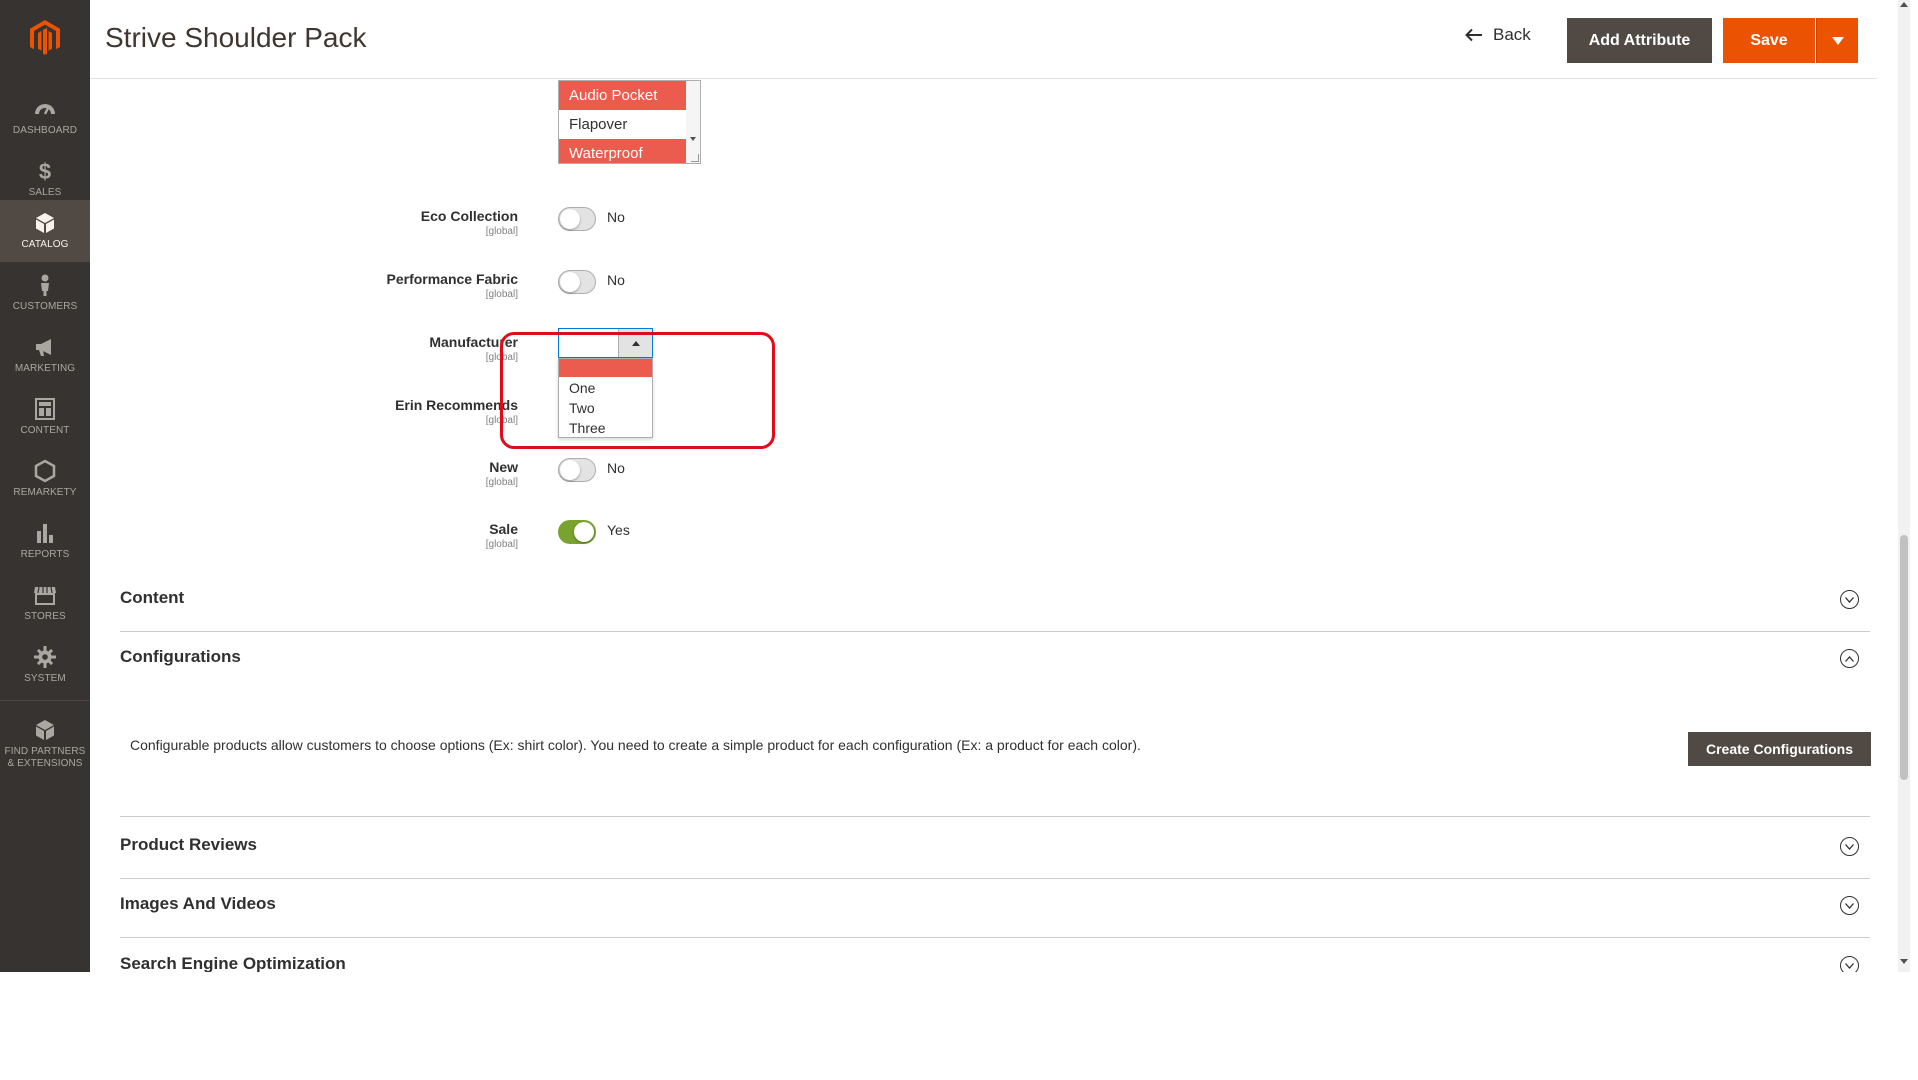 The image size is (1918, 1080). I want to click on section-title: Search Engine Optimization, so click(233, 963).